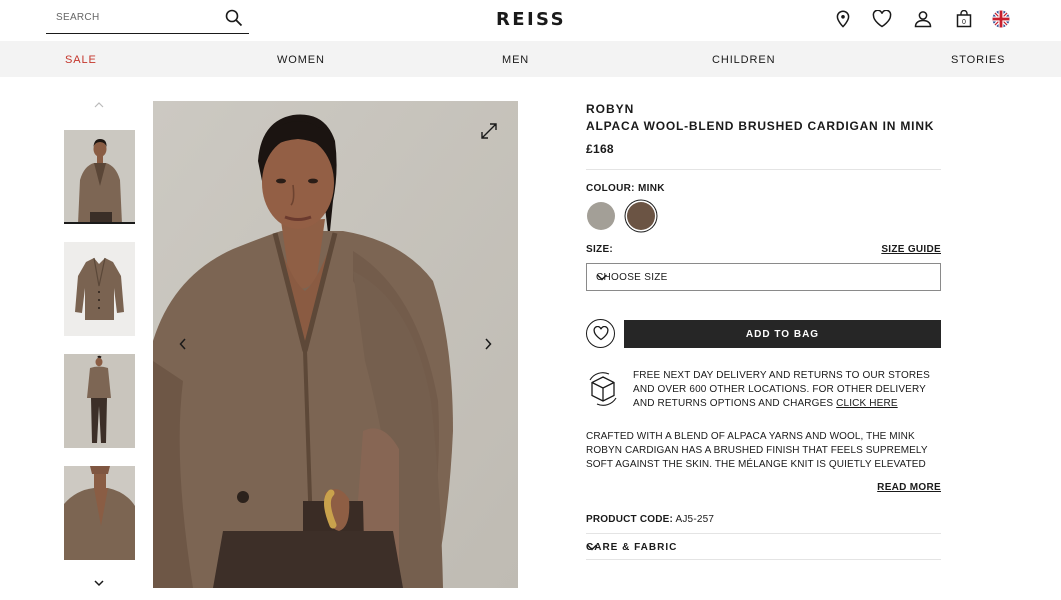  I want to click on product-code-label: PRODUCT CODE:, so click(630, 519).